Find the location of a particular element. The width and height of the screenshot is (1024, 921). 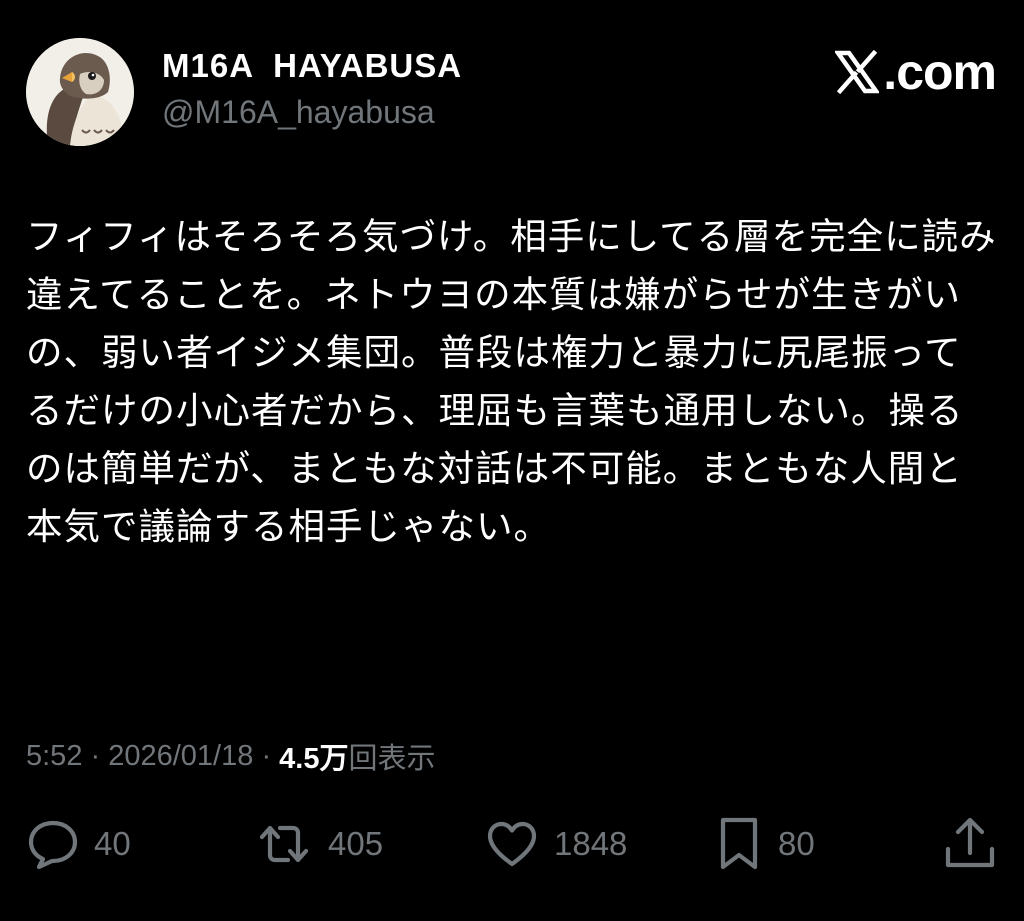

reply-count: 40 is located at coordinates (112, 843).